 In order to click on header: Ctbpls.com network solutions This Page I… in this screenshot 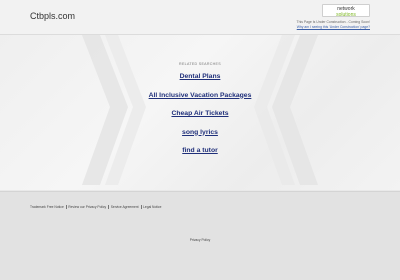, I will do `click(200, 17)`.